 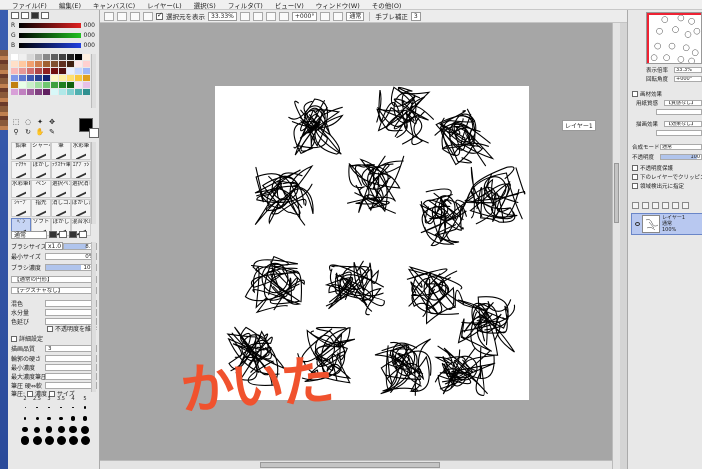 What do you see at coordinates (50, 45) in the screenshot?
I see `blue-slider` at bounding box center [50, 45].